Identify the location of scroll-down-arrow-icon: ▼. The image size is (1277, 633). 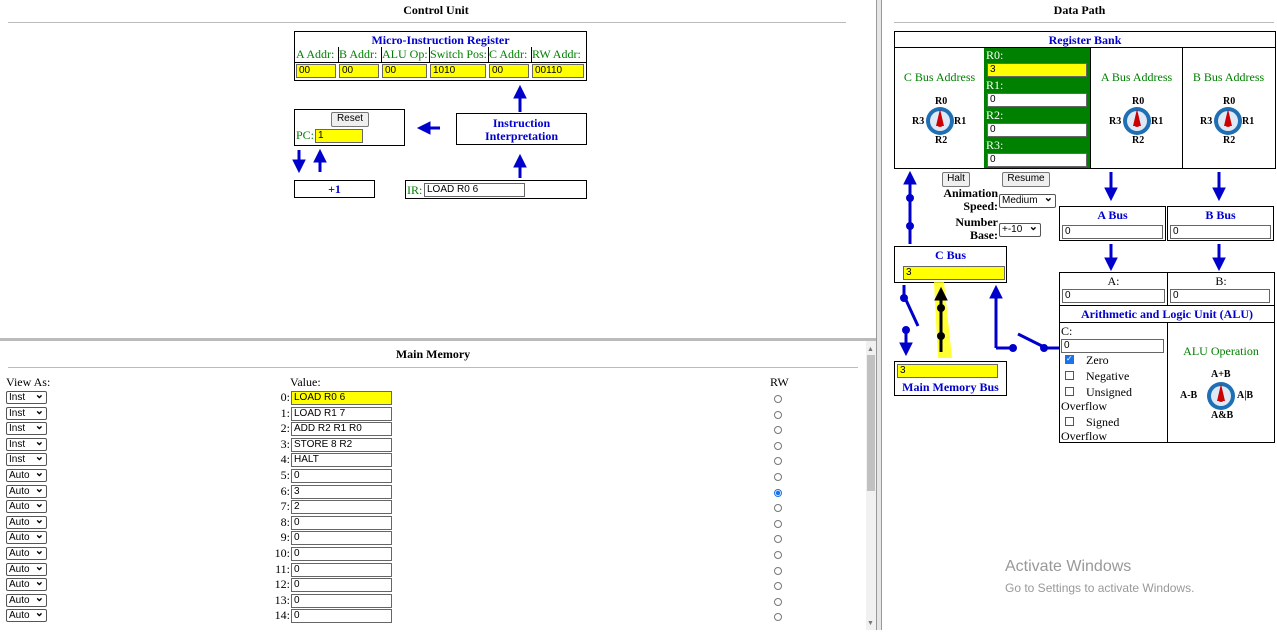
(870, 623).